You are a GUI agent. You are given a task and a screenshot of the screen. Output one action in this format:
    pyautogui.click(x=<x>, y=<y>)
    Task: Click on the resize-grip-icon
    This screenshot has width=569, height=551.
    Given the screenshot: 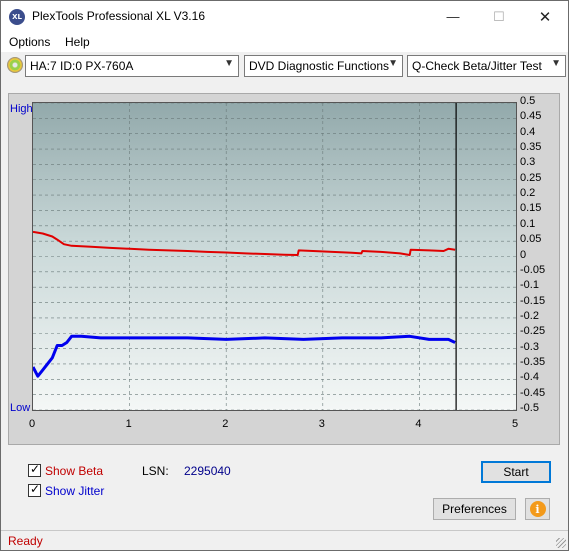 What is the action you would take?
    pyautogui.click(x=561, y=543)
    